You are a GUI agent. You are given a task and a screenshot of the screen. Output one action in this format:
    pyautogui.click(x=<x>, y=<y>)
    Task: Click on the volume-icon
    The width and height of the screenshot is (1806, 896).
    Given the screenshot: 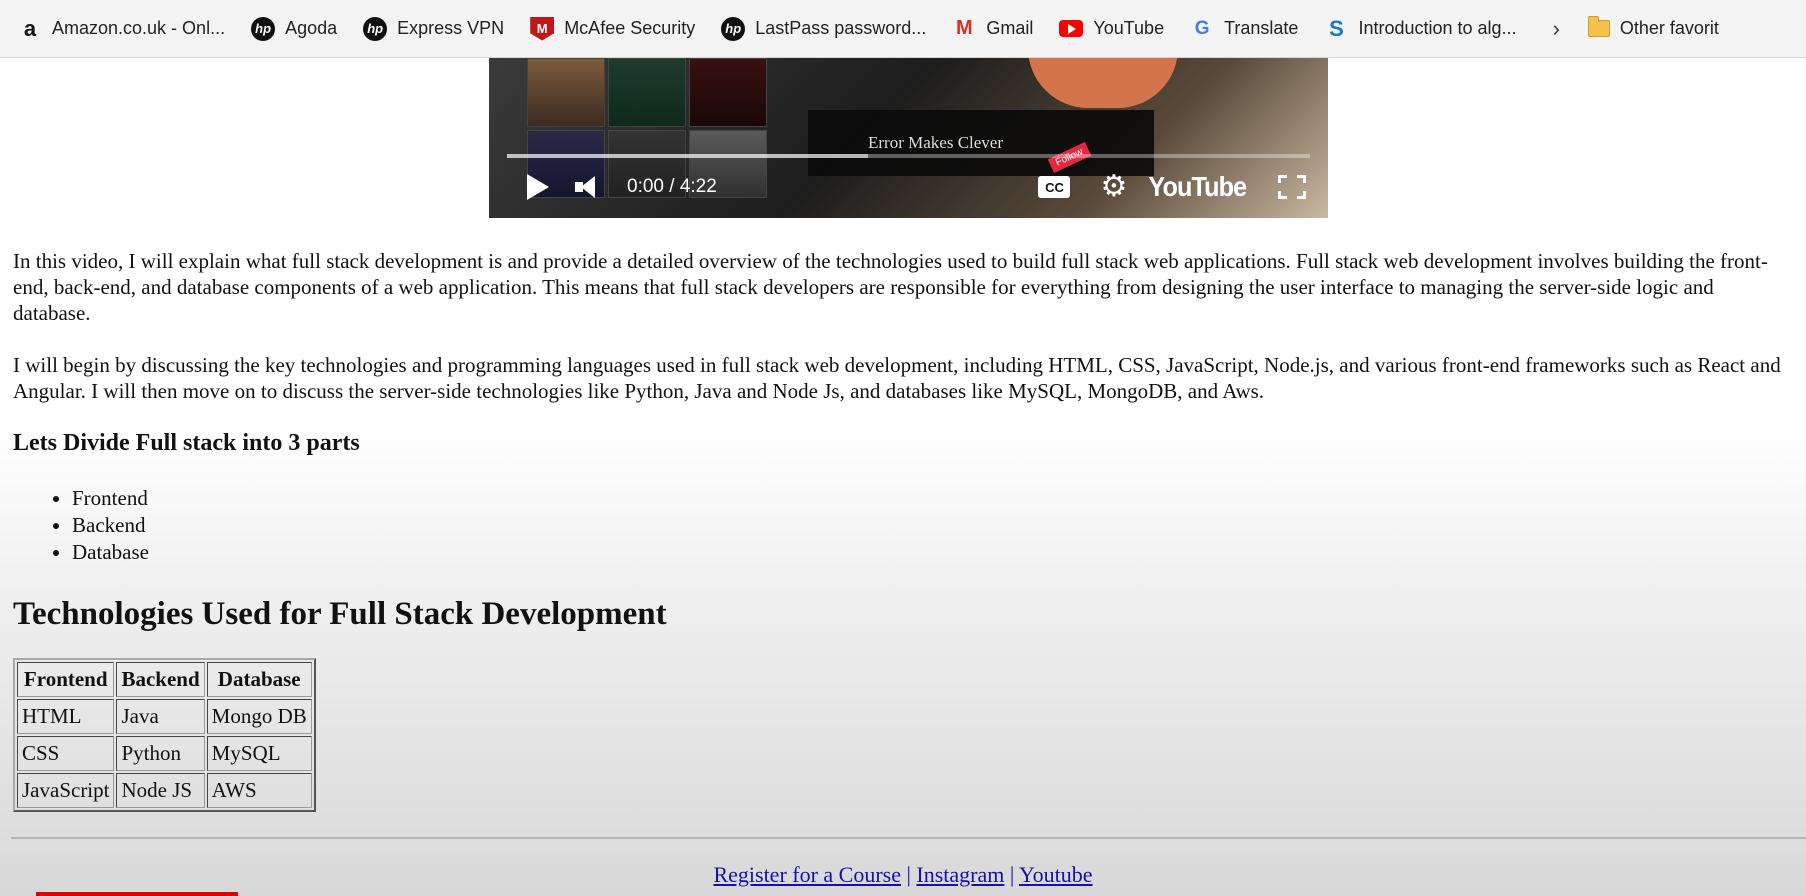 What is the action you would take?
    pyautogui.click(x=589, y=187)
    